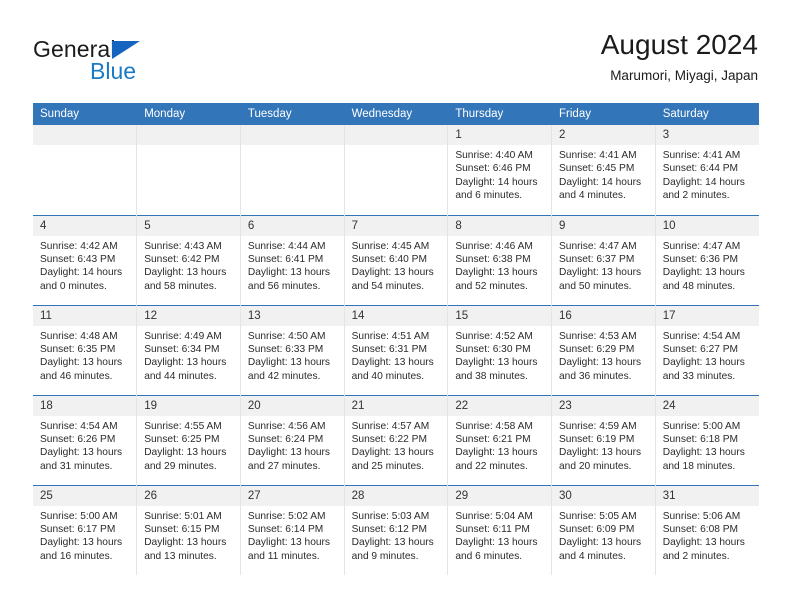  I want to click on day-number: 27, so click(292, 495).